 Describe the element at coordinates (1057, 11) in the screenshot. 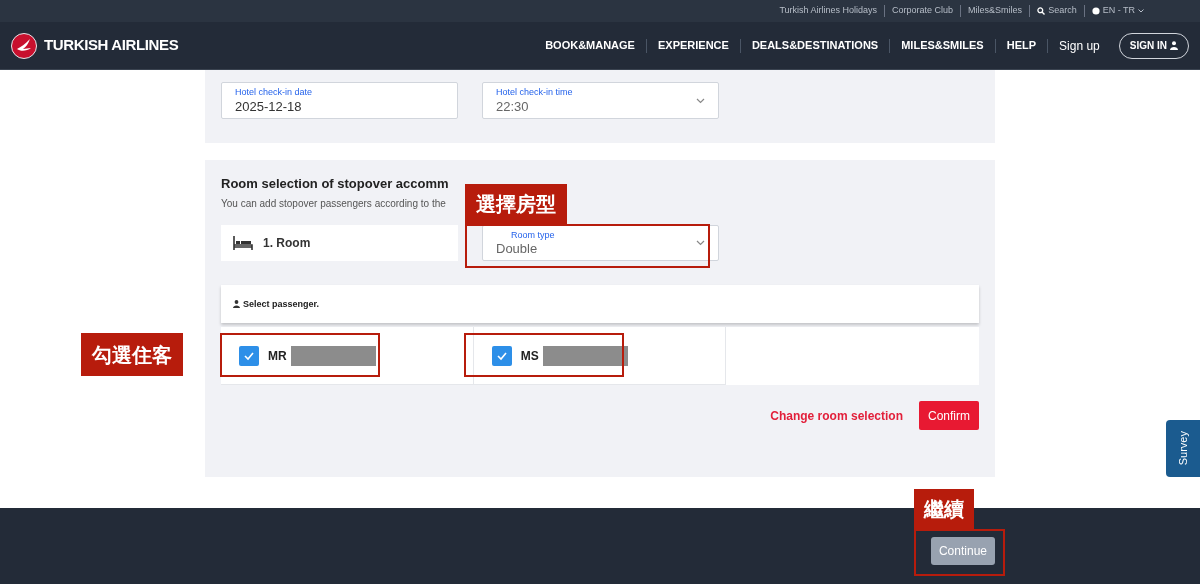

I see `search-link: Search` at that location.